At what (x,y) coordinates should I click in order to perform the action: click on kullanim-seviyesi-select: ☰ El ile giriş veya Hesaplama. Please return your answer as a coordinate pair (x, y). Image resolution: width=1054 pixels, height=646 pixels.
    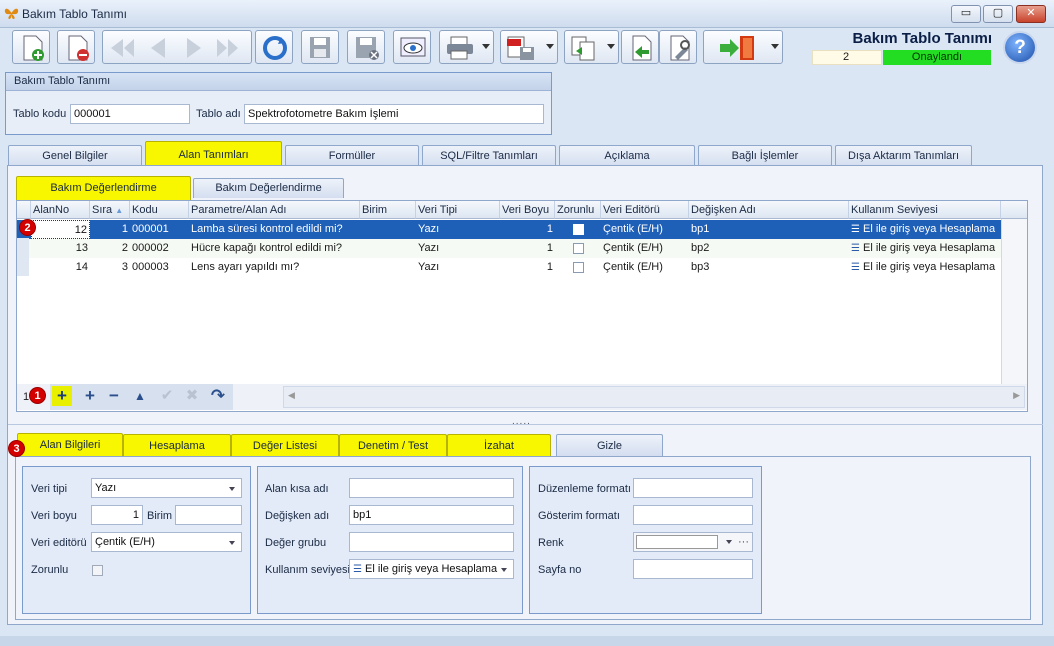
    Looking at the image, I should click on (431, 569).